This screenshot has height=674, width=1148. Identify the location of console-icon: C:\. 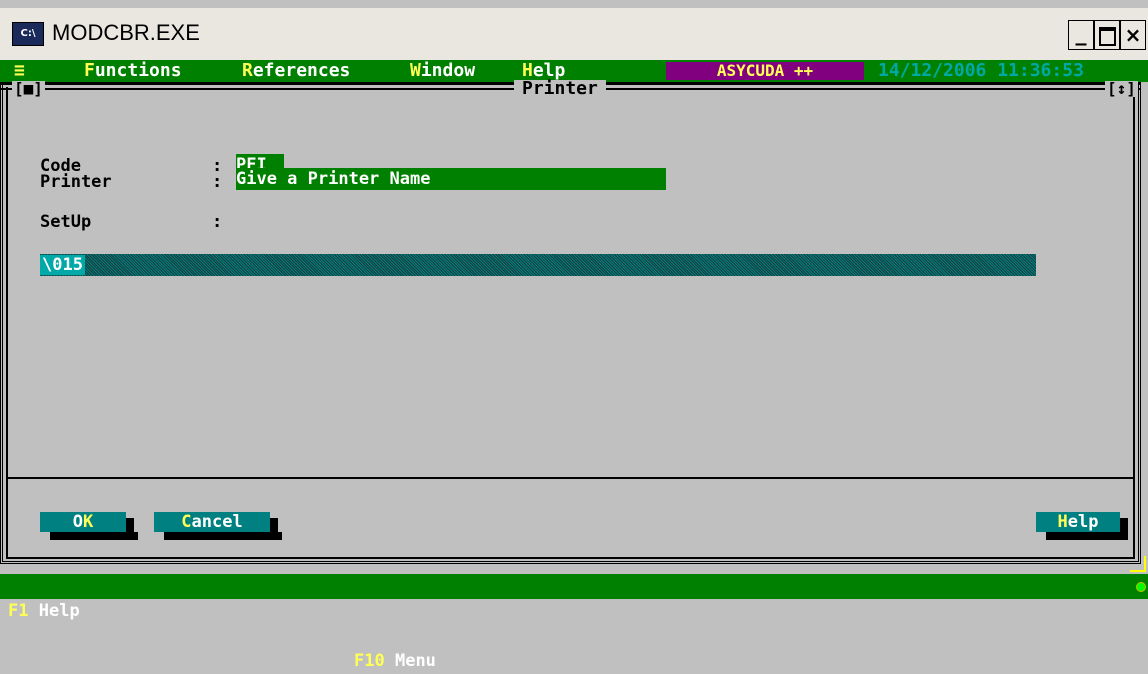
(28, 34).